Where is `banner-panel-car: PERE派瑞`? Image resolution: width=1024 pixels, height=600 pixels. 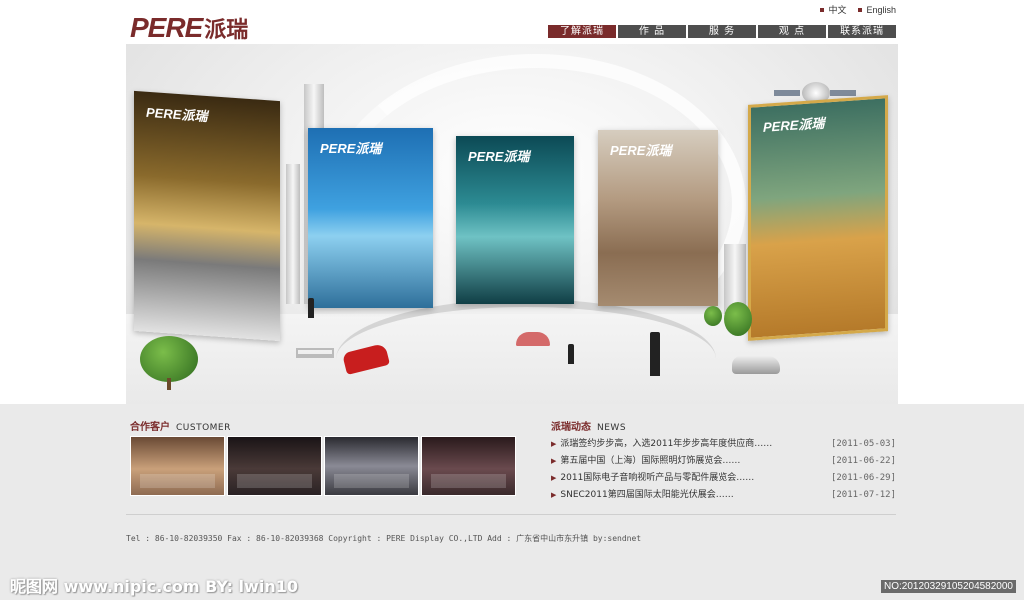
banner-panel-car: PERE派瑞 is located at coordinates (207, 216).